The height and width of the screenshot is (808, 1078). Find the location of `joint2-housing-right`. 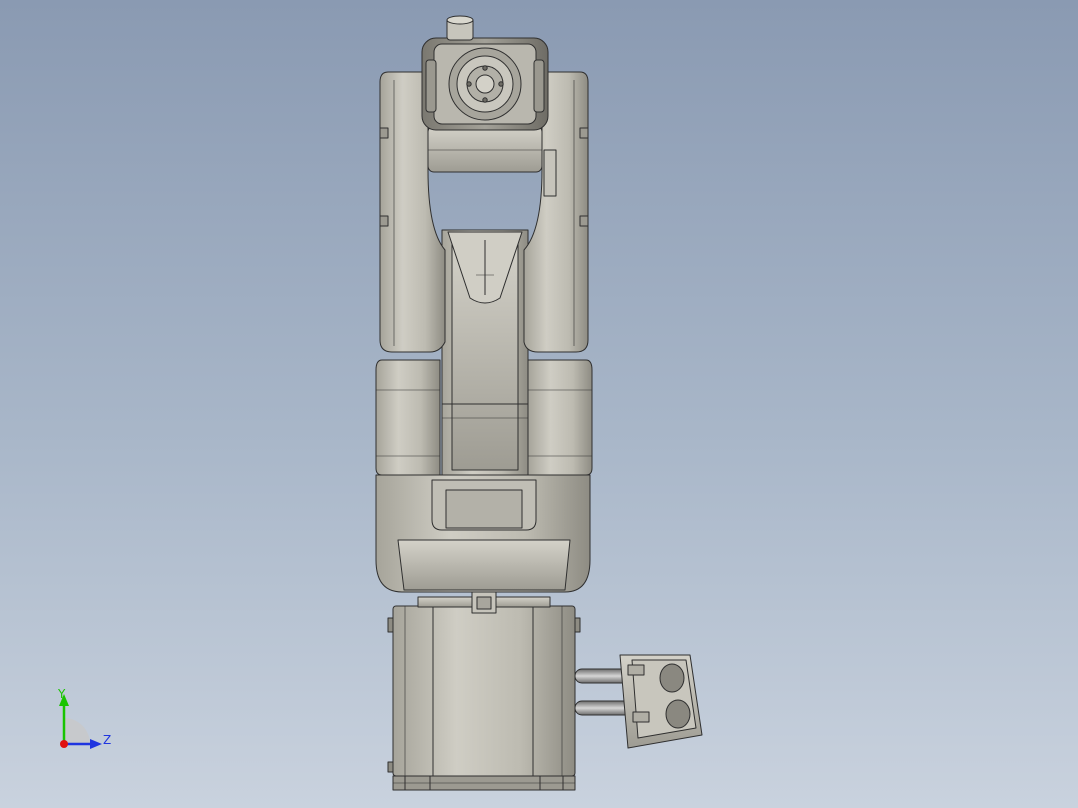

joint2-housing-right is located at coordinates (560, 417).